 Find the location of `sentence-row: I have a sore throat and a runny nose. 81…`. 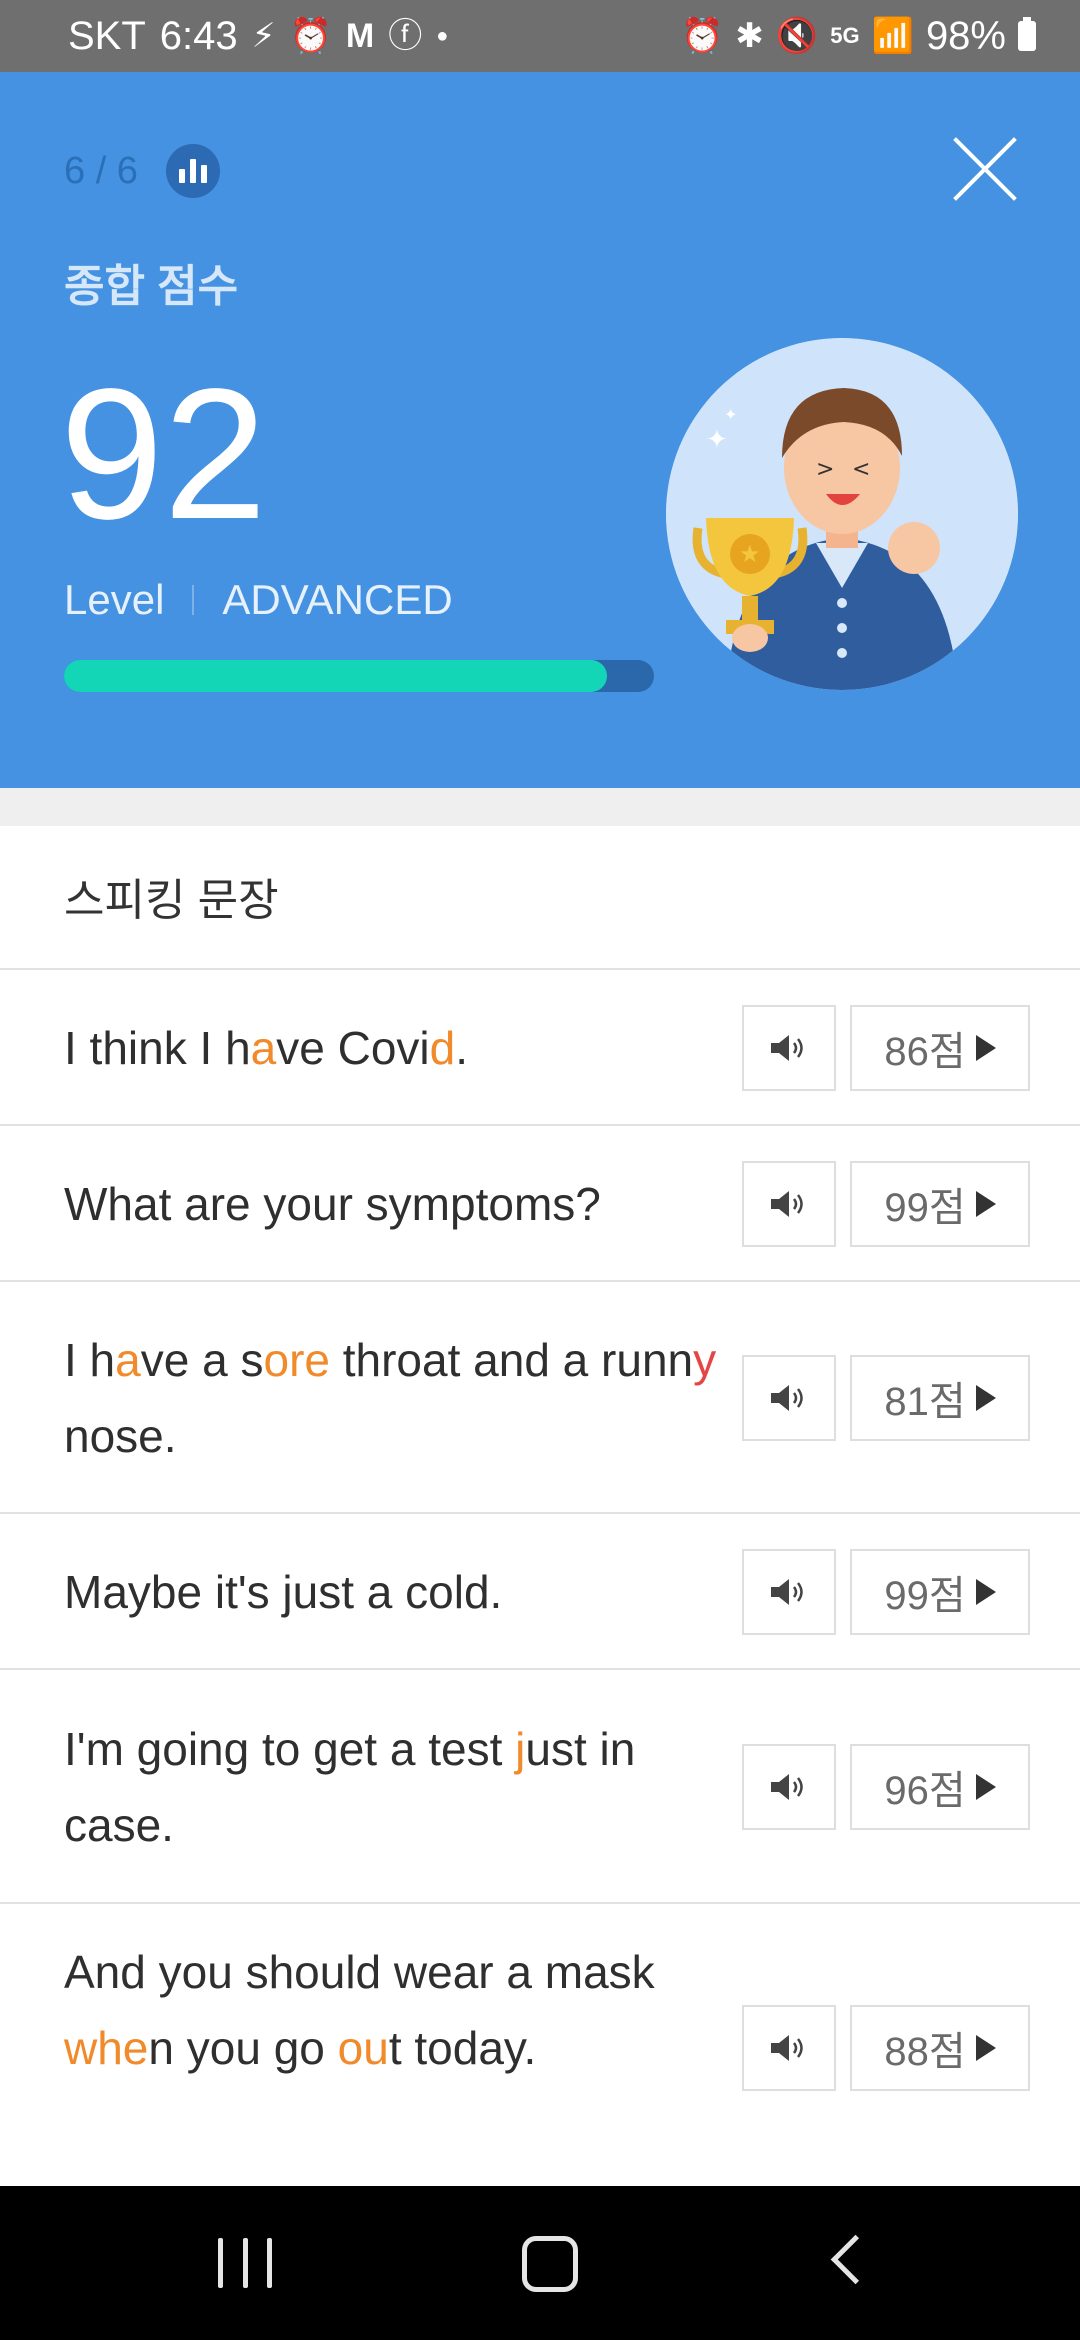

sentence-row: I have a sore throat and a runny nose. 81… is located at coordinates (540, 1396).